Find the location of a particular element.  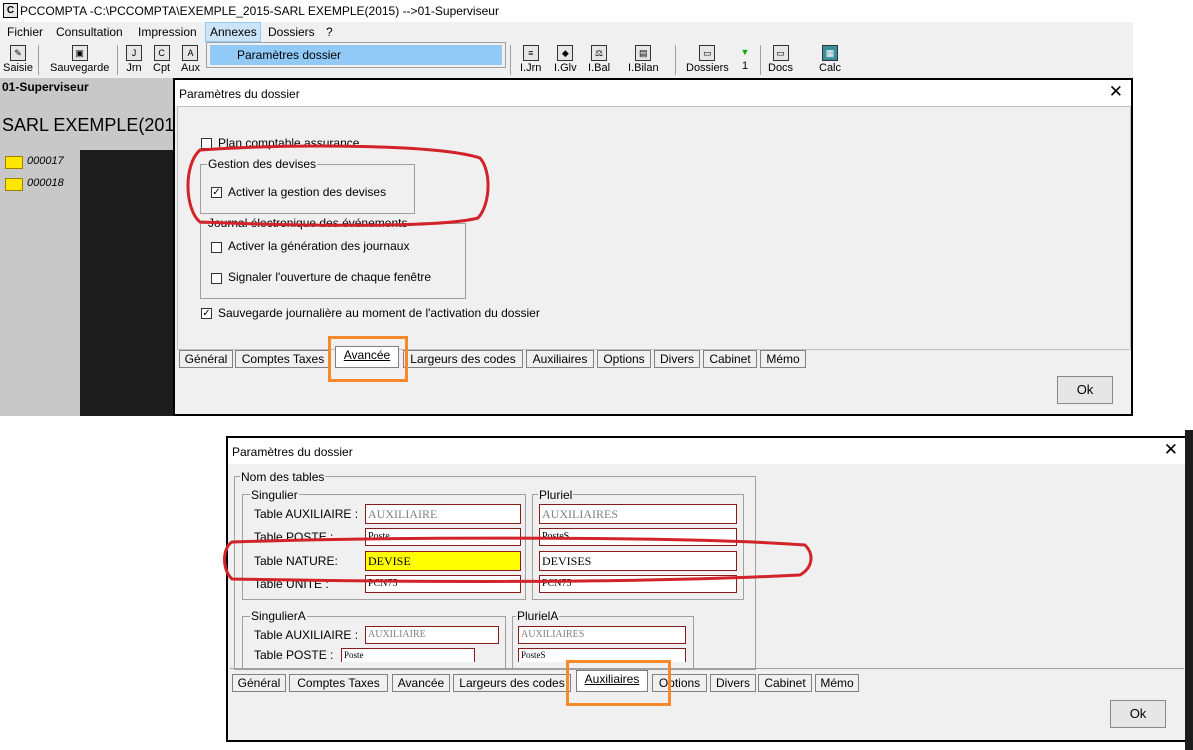

orange-highlight-auxiliaires is located at coordinates (618, 683).